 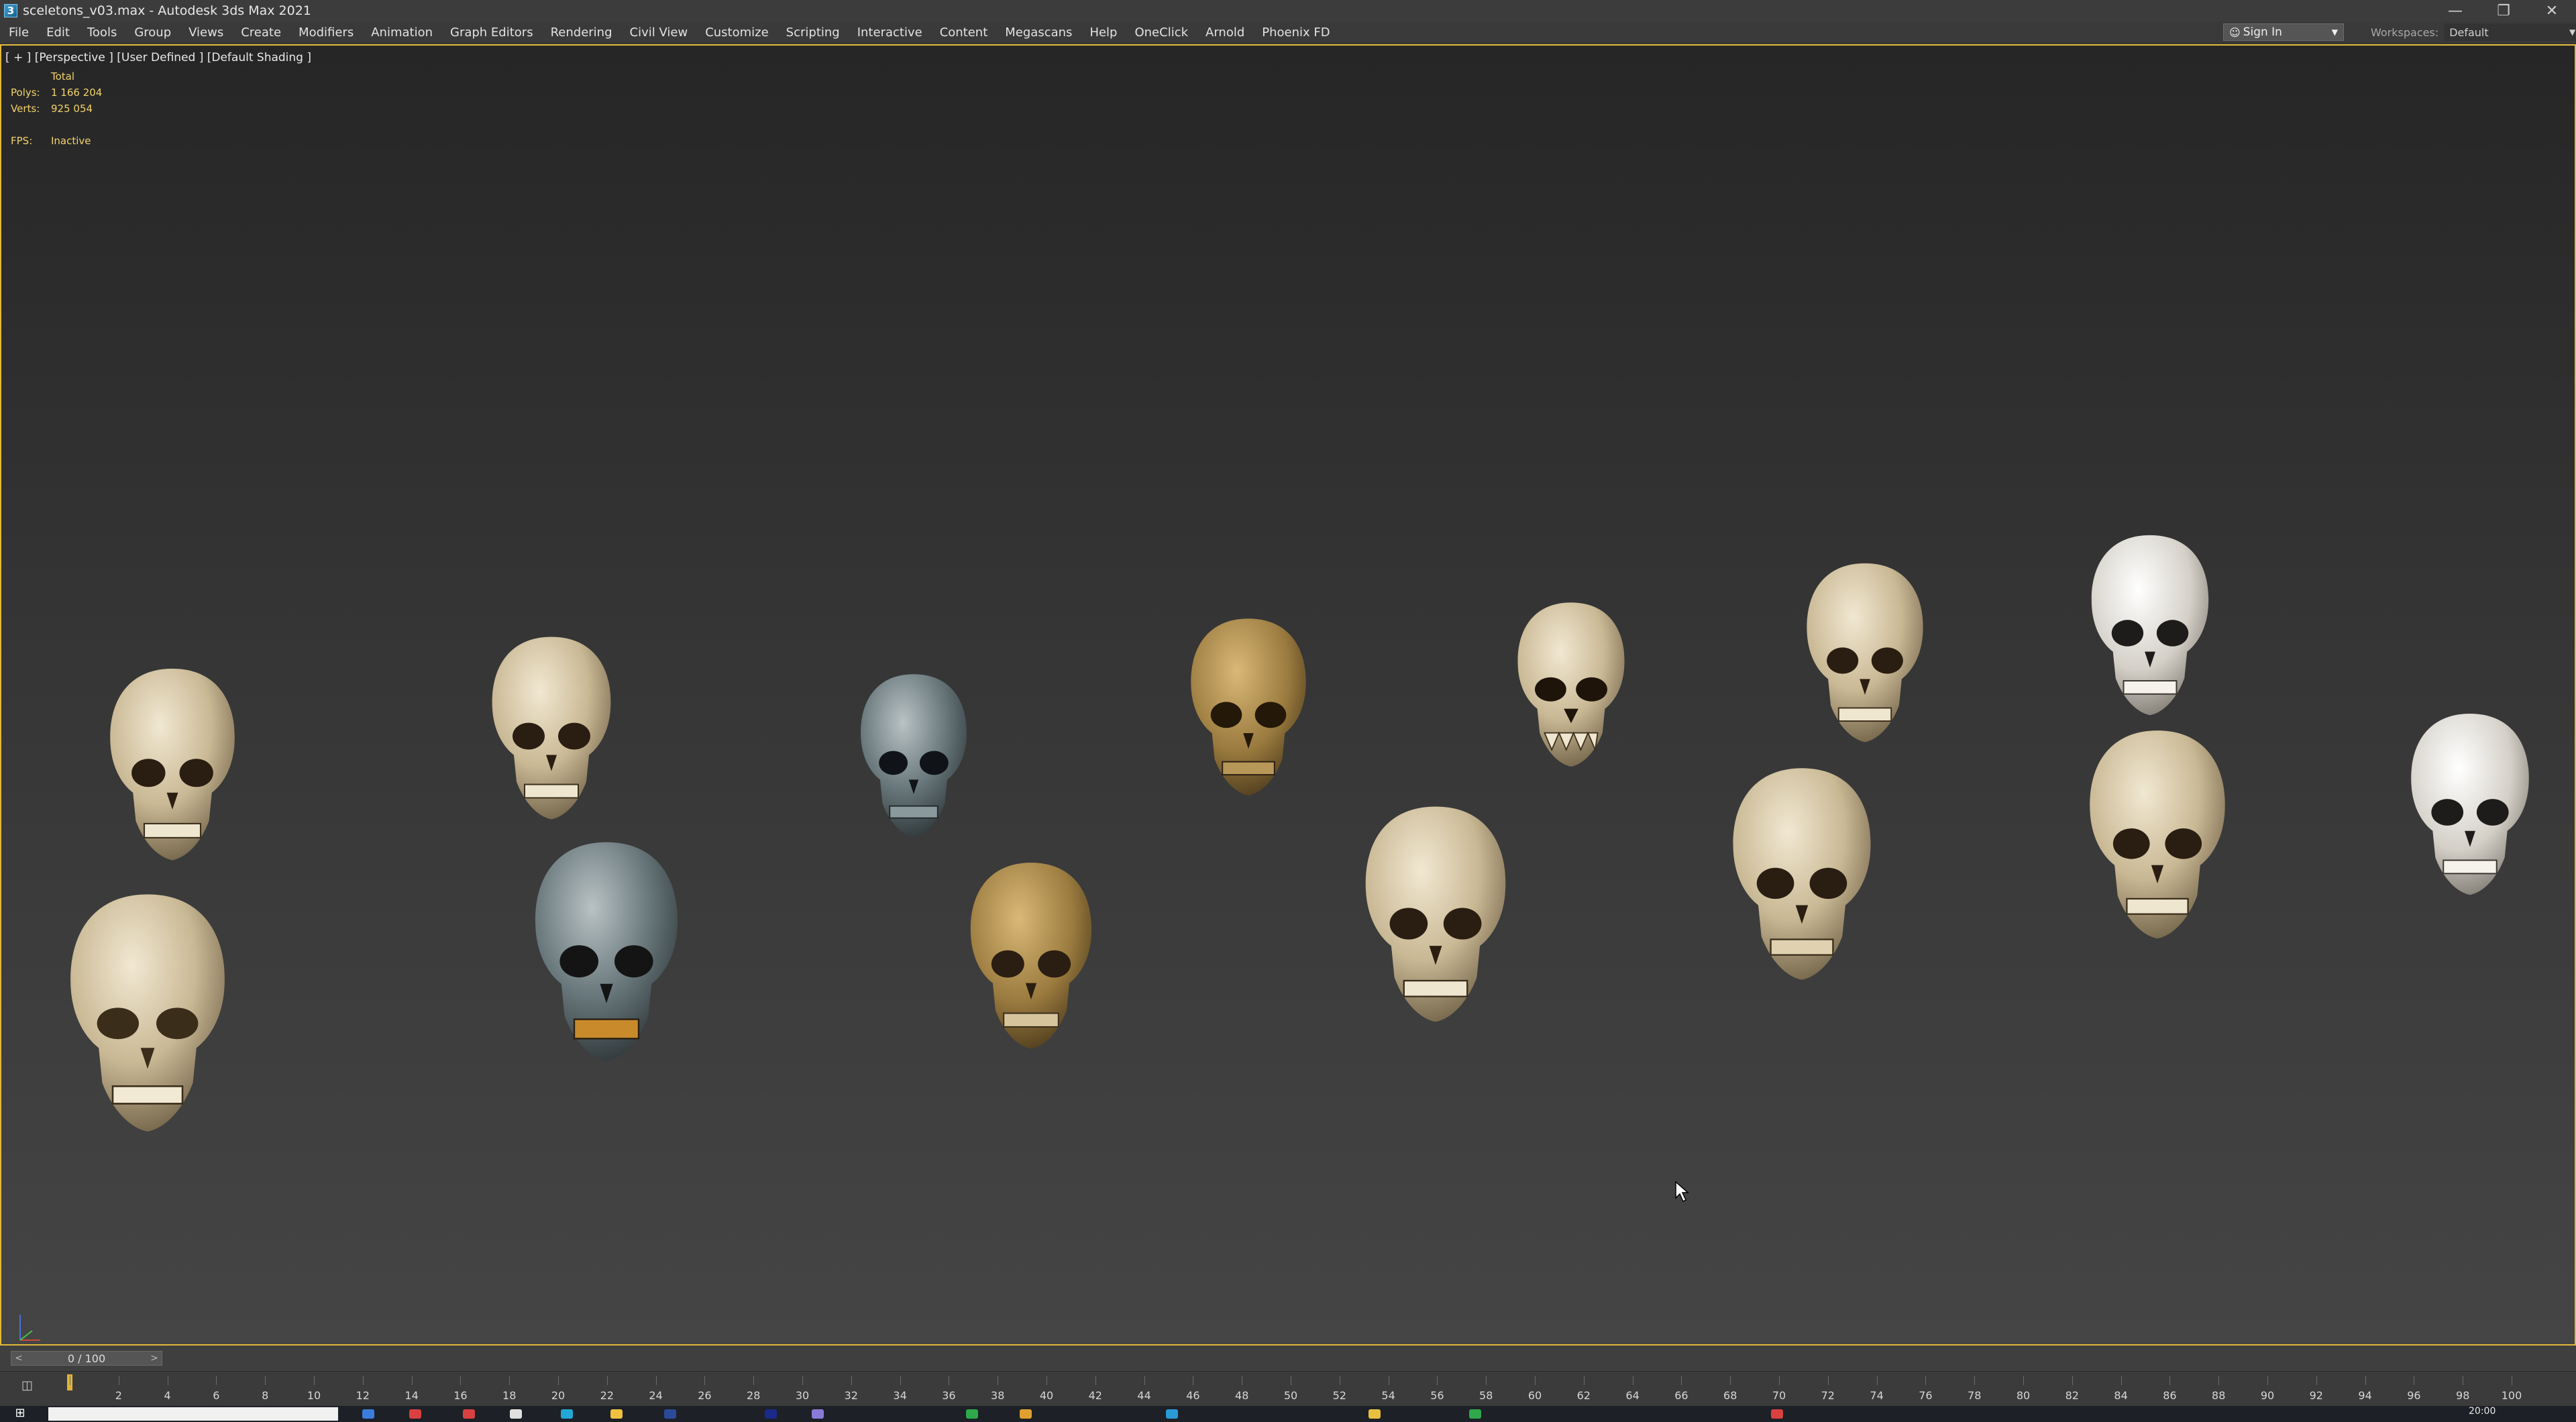 What do you see at coordinates (167, 1396) in the screenshot?
I see `frame-tick-label: 4` at bounding box center [167, 1396].